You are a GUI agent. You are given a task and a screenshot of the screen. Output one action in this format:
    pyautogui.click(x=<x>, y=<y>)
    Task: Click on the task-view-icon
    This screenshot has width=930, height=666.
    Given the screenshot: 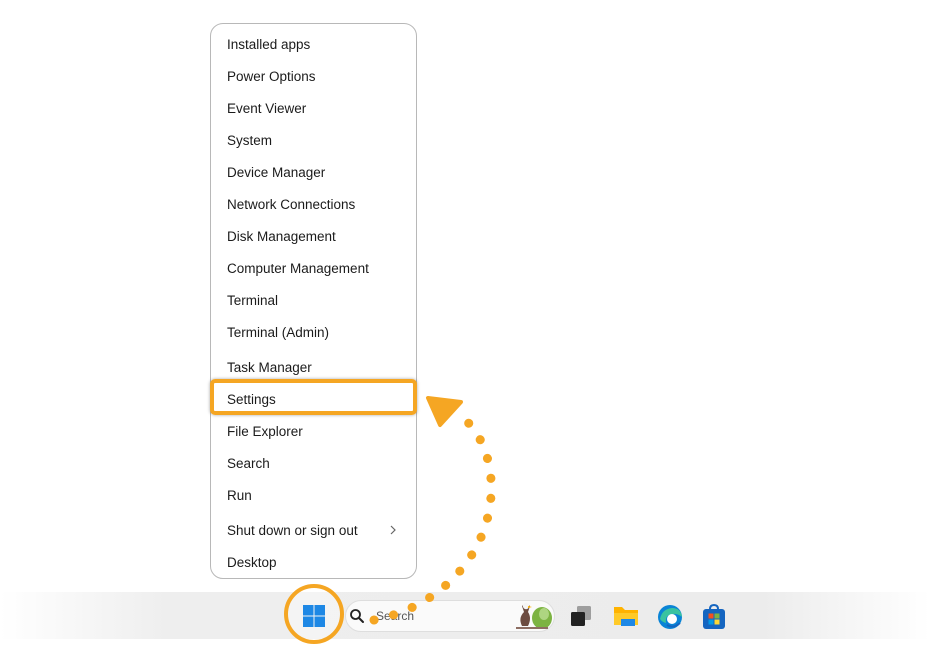 What is the action you would take?
    pyautogui.click(x=581, y=616)
    